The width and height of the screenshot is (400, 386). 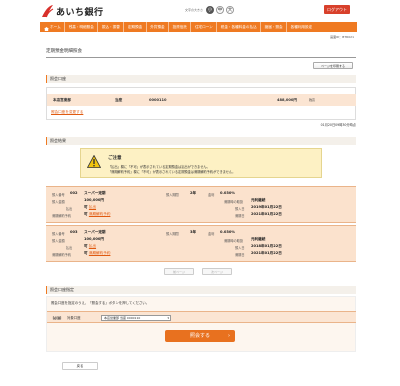 I want to click on select-row: 【必須】 対象口座 本店営業部 当座 0000110 ▾, so click(x=201, y=317).